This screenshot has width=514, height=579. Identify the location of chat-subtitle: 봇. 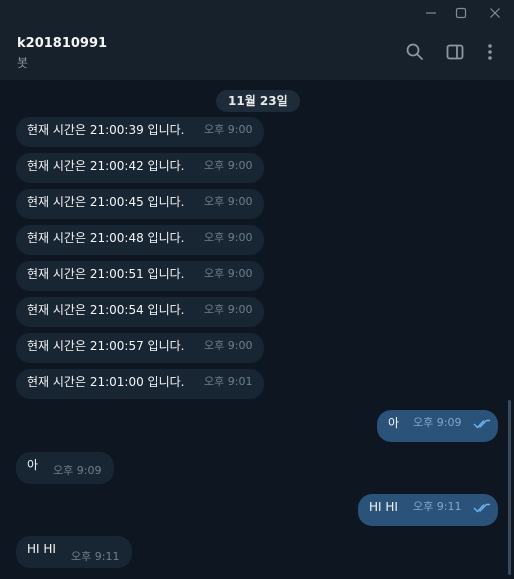
(23, 63).